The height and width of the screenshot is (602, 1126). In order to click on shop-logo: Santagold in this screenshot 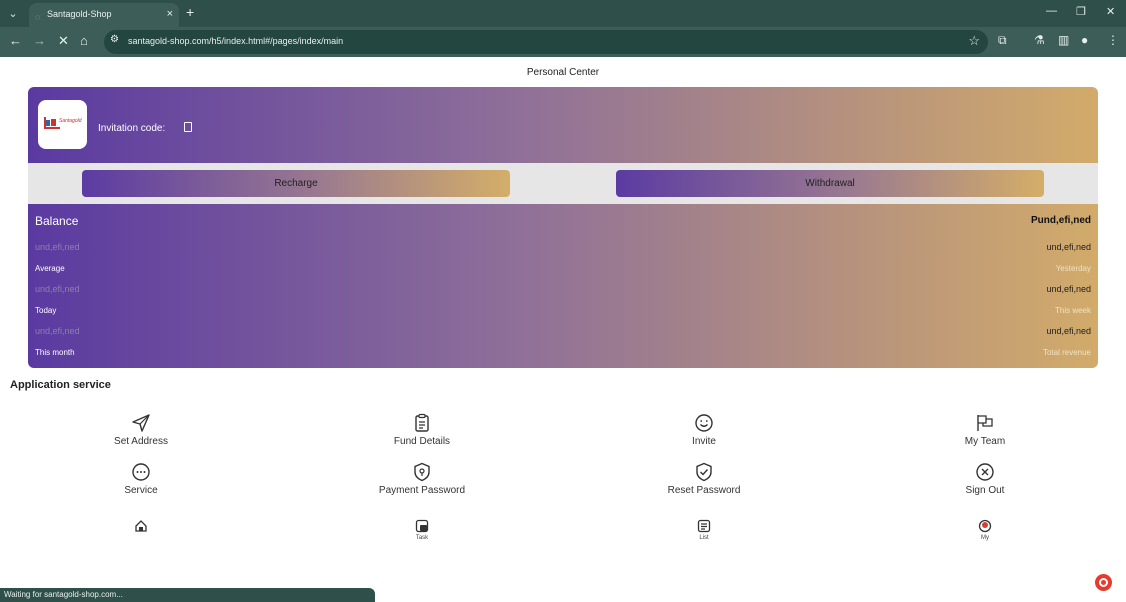, I will do `click(62, 124)`.